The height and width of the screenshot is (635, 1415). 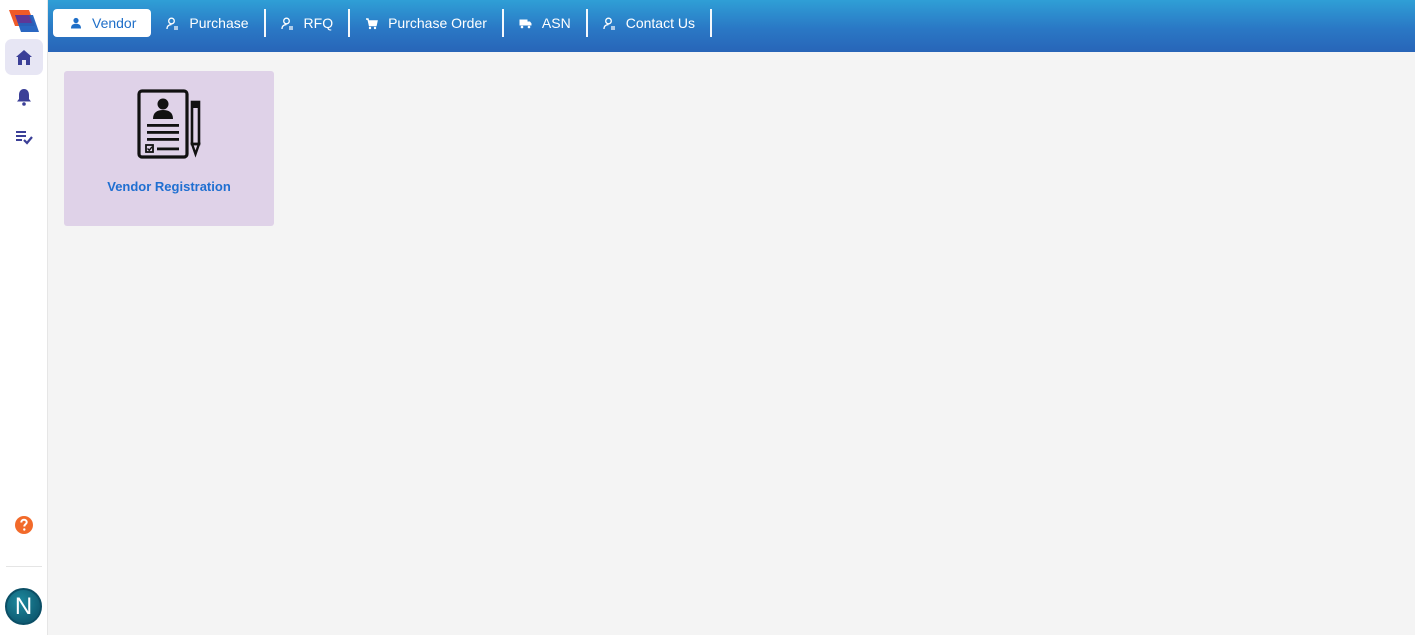 What do you see at coordinates (660, 23) in the screenshot?
I see `tab-contact-us-label: Contact Us` at bounding box center [660, 23].